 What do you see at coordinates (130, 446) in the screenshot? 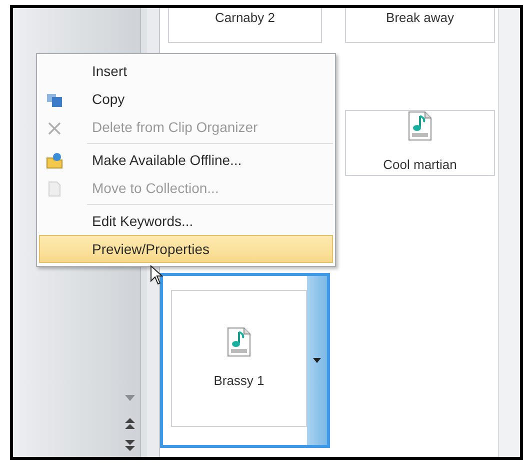
I see `scroll-bottom-icon` at bounding box center [130, 446].